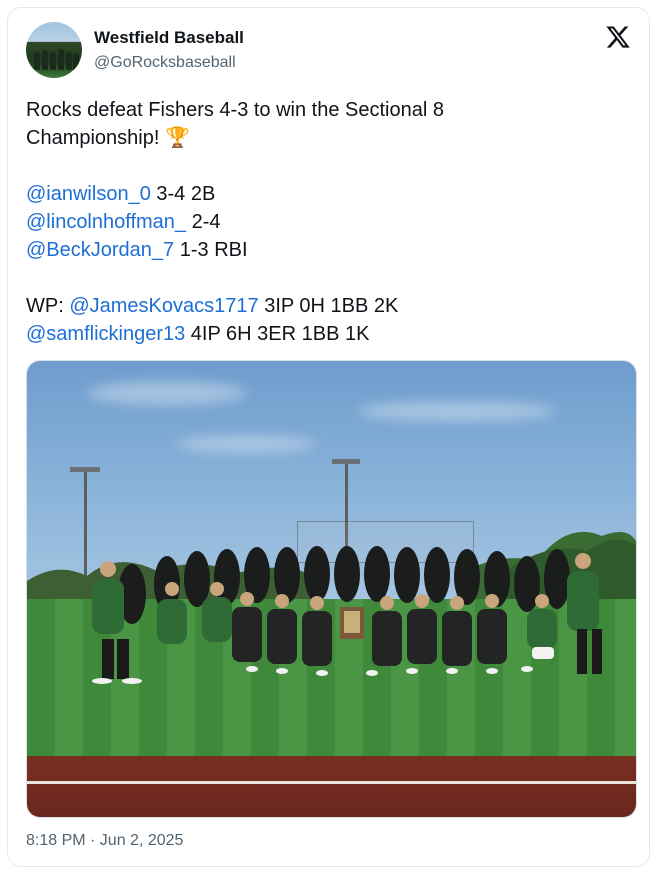 The height and width of the screenshot is (875, 659). Describe the element at coordinates (183, 194) in the screenshot. I see `stat-text: 3-4 2B` at that location.